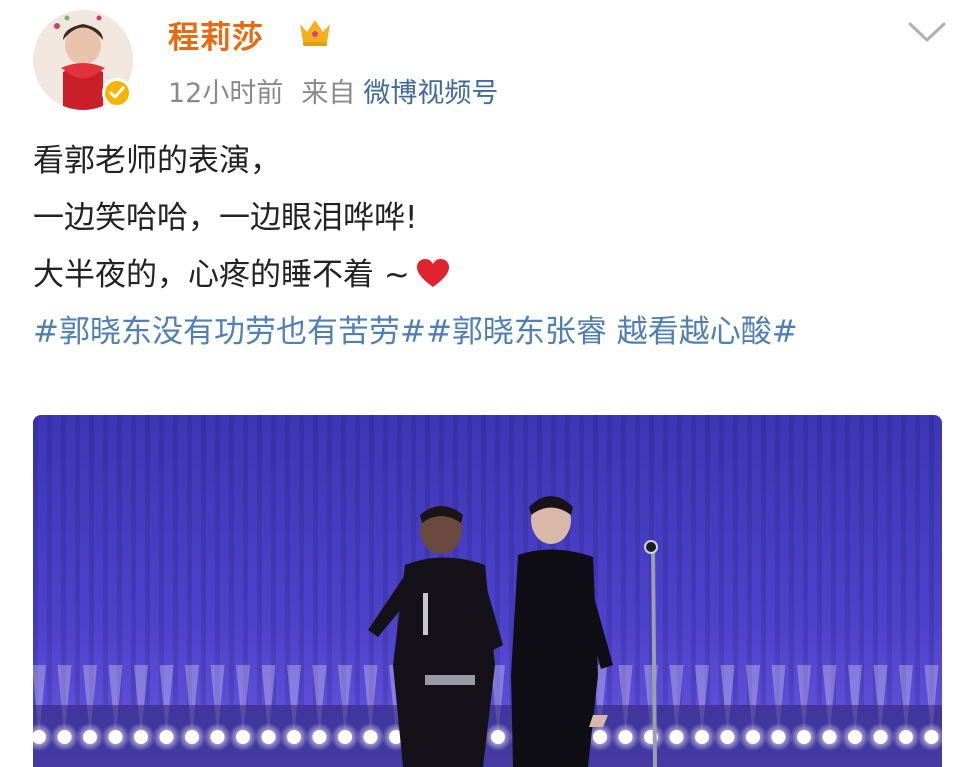 The height and width of the screenshot is (767, 953). What do you see at coordinates (328, 93) in the screenshot?
I see `from-label: 来自` at bounding box center [328, 93].